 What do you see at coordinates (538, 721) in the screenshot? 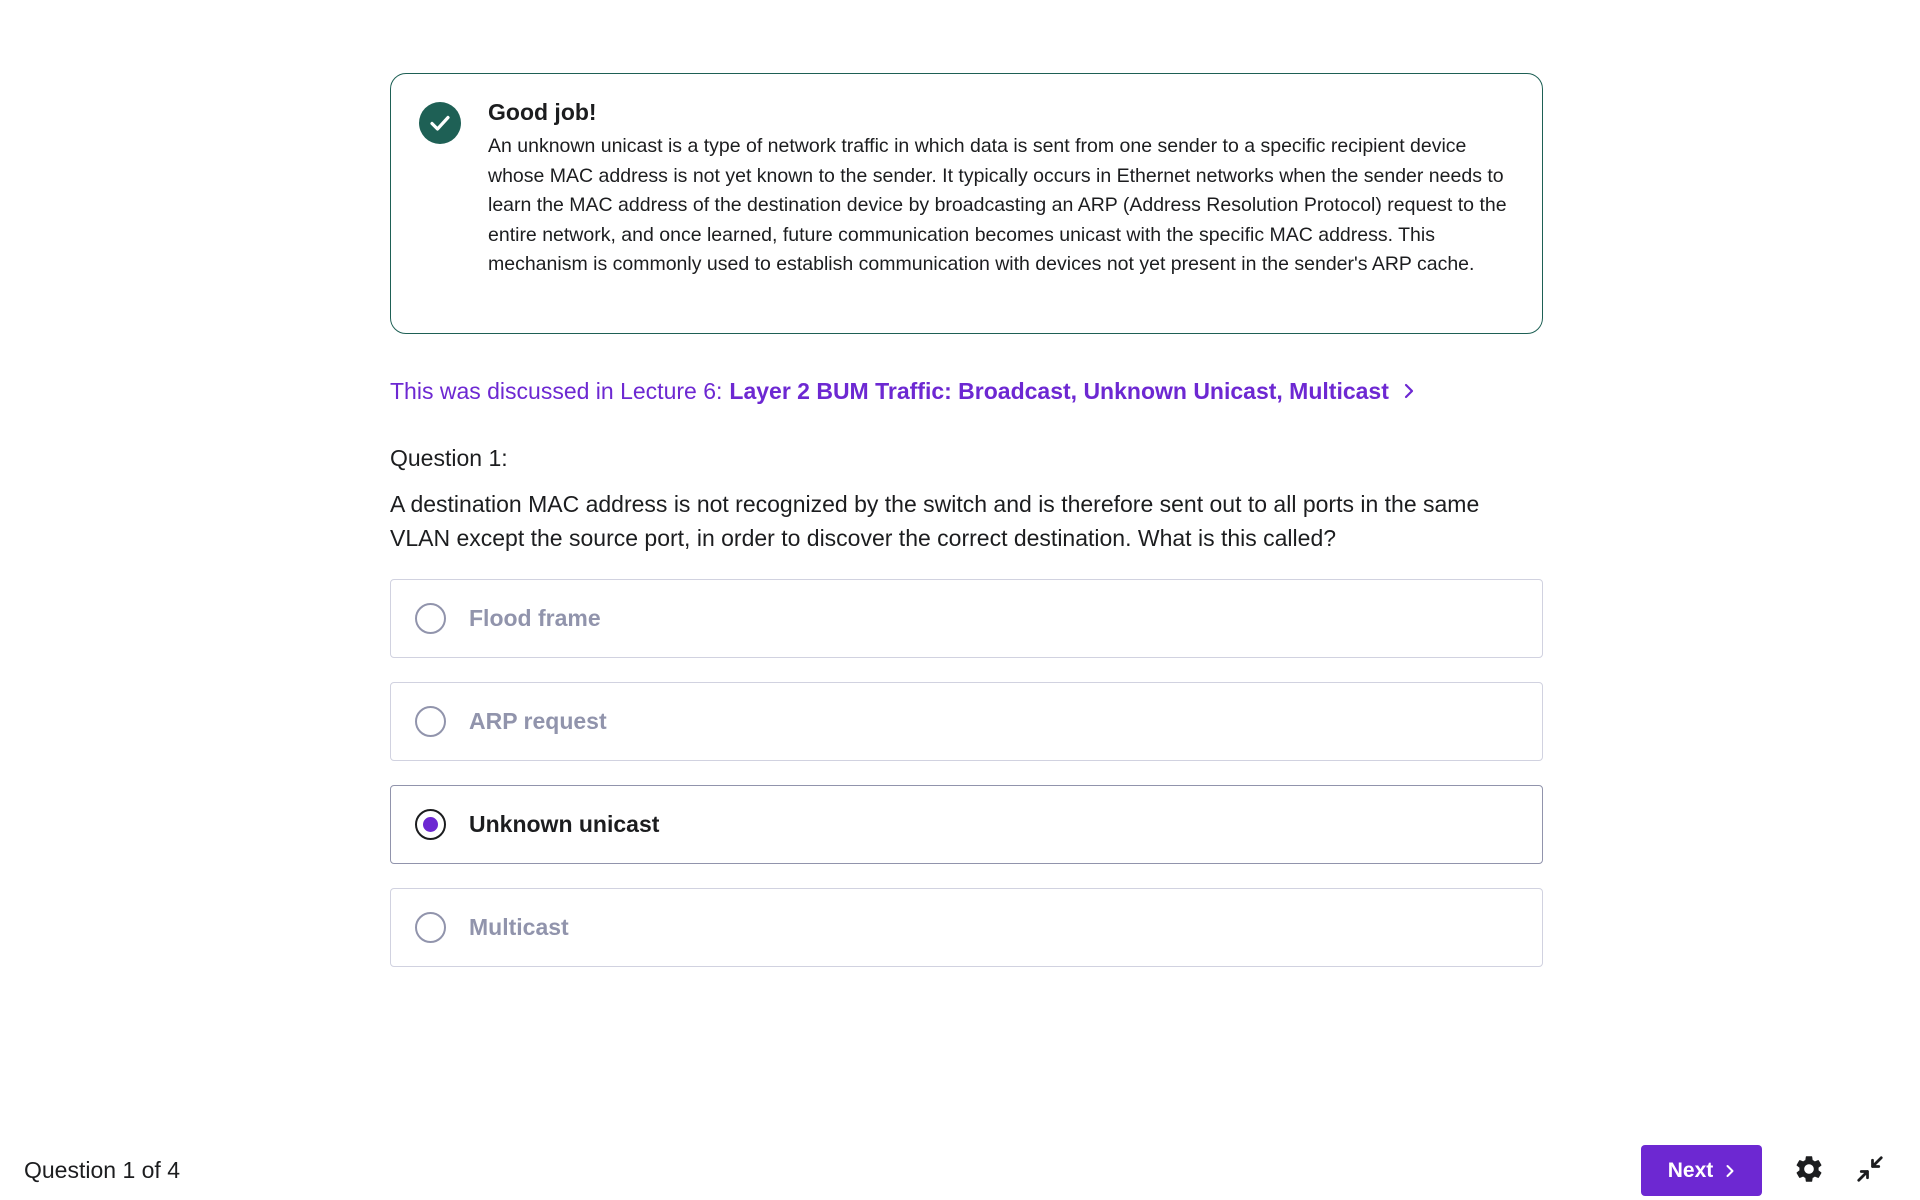
I see `answer-option-label: ARP request` at bounding box center [538, 721].